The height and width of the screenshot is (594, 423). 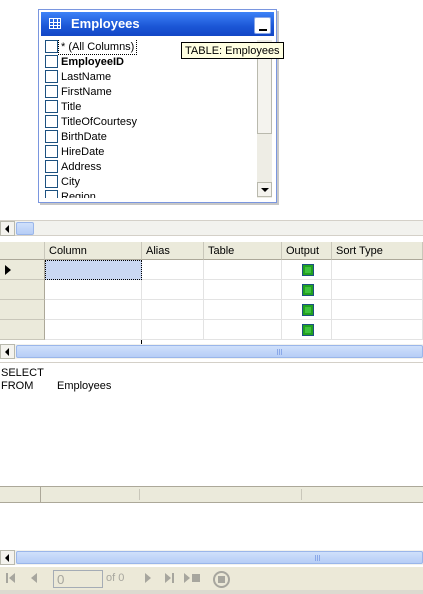 I want to click on stop-icon, so click(x=221, y=579).